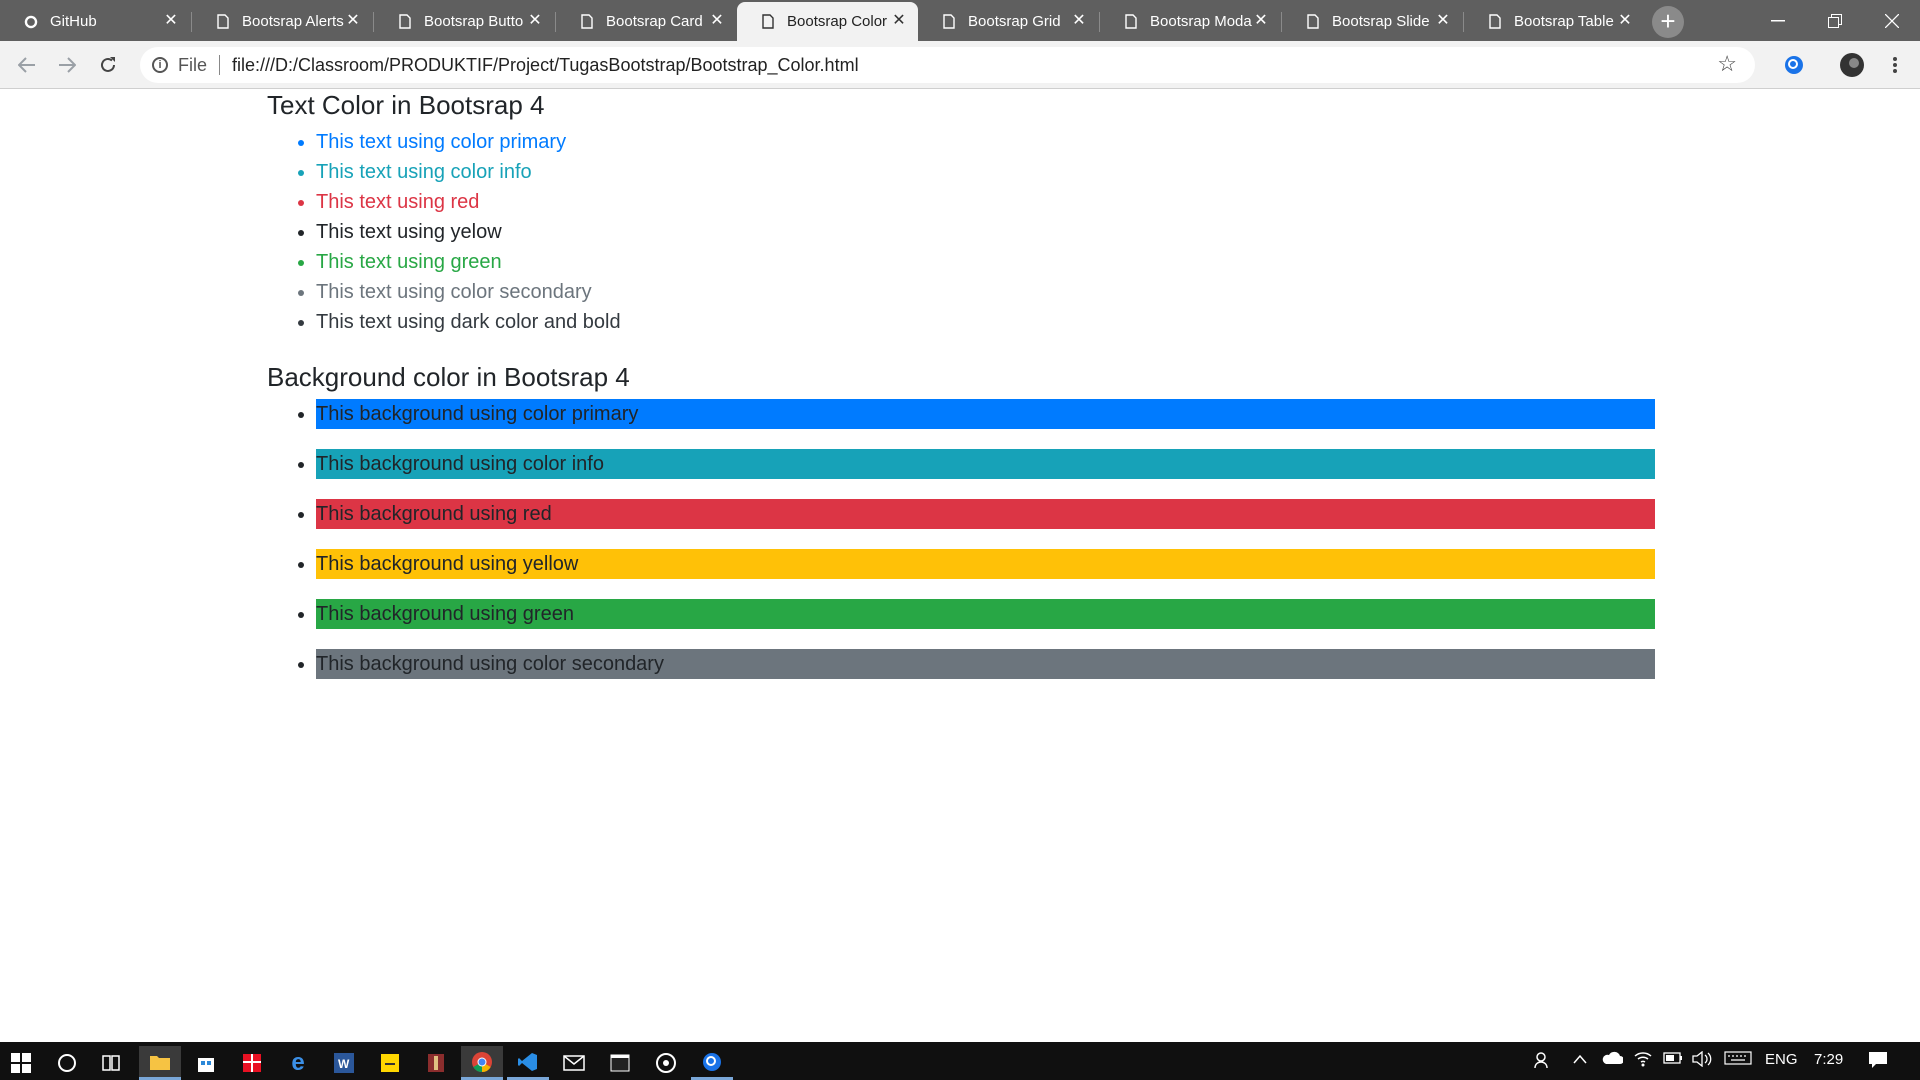  What do you see at coordinates (712, 1063) in the screenshot?
I see `taskbar-app-search` at bounding box center [712, 1063].